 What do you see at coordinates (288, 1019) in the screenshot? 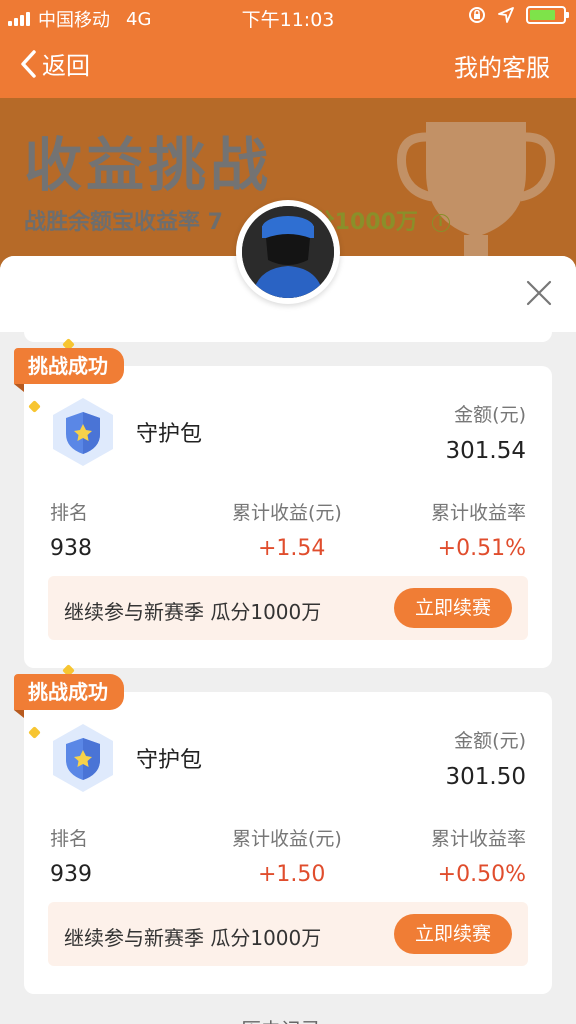
I see `history-link: 历史记录 ›` at bounding box center [288, 1019].